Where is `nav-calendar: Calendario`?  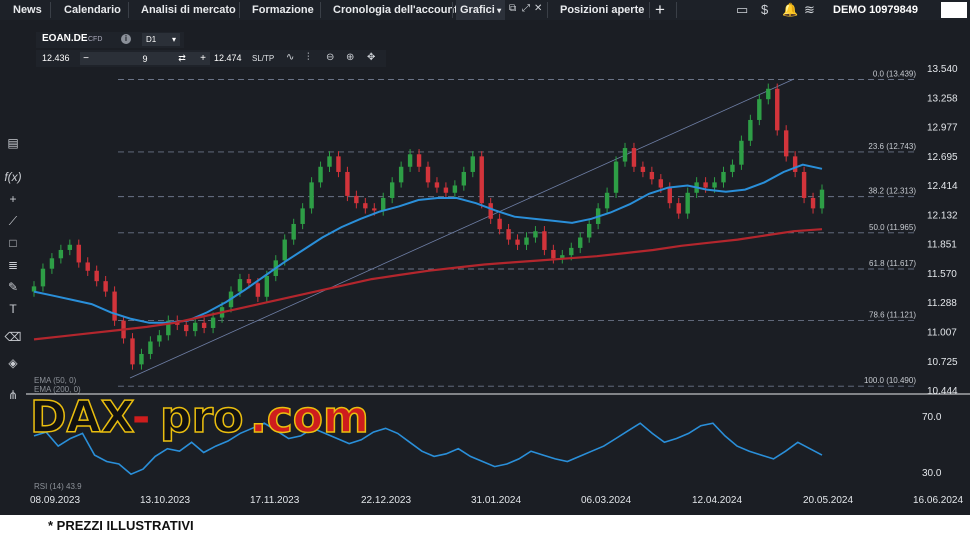 nav-calendar: Calendario is located at coordinates (92, 10).